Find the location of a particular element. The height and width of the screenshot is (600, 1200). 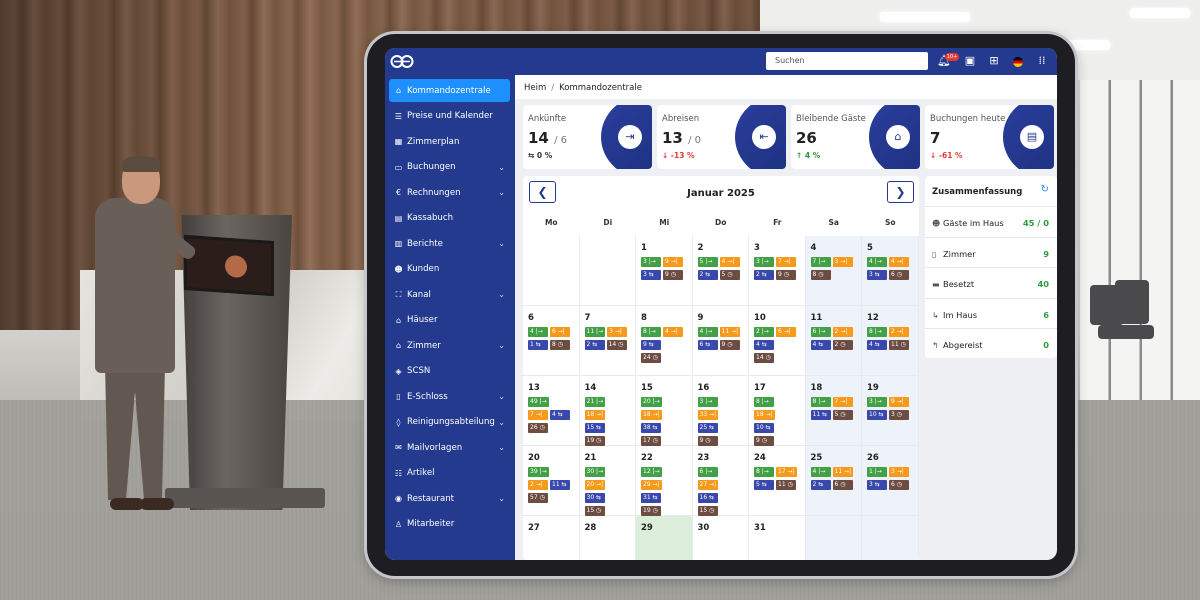

booking-badge: 9 →| is located at coordinates (899, 402).